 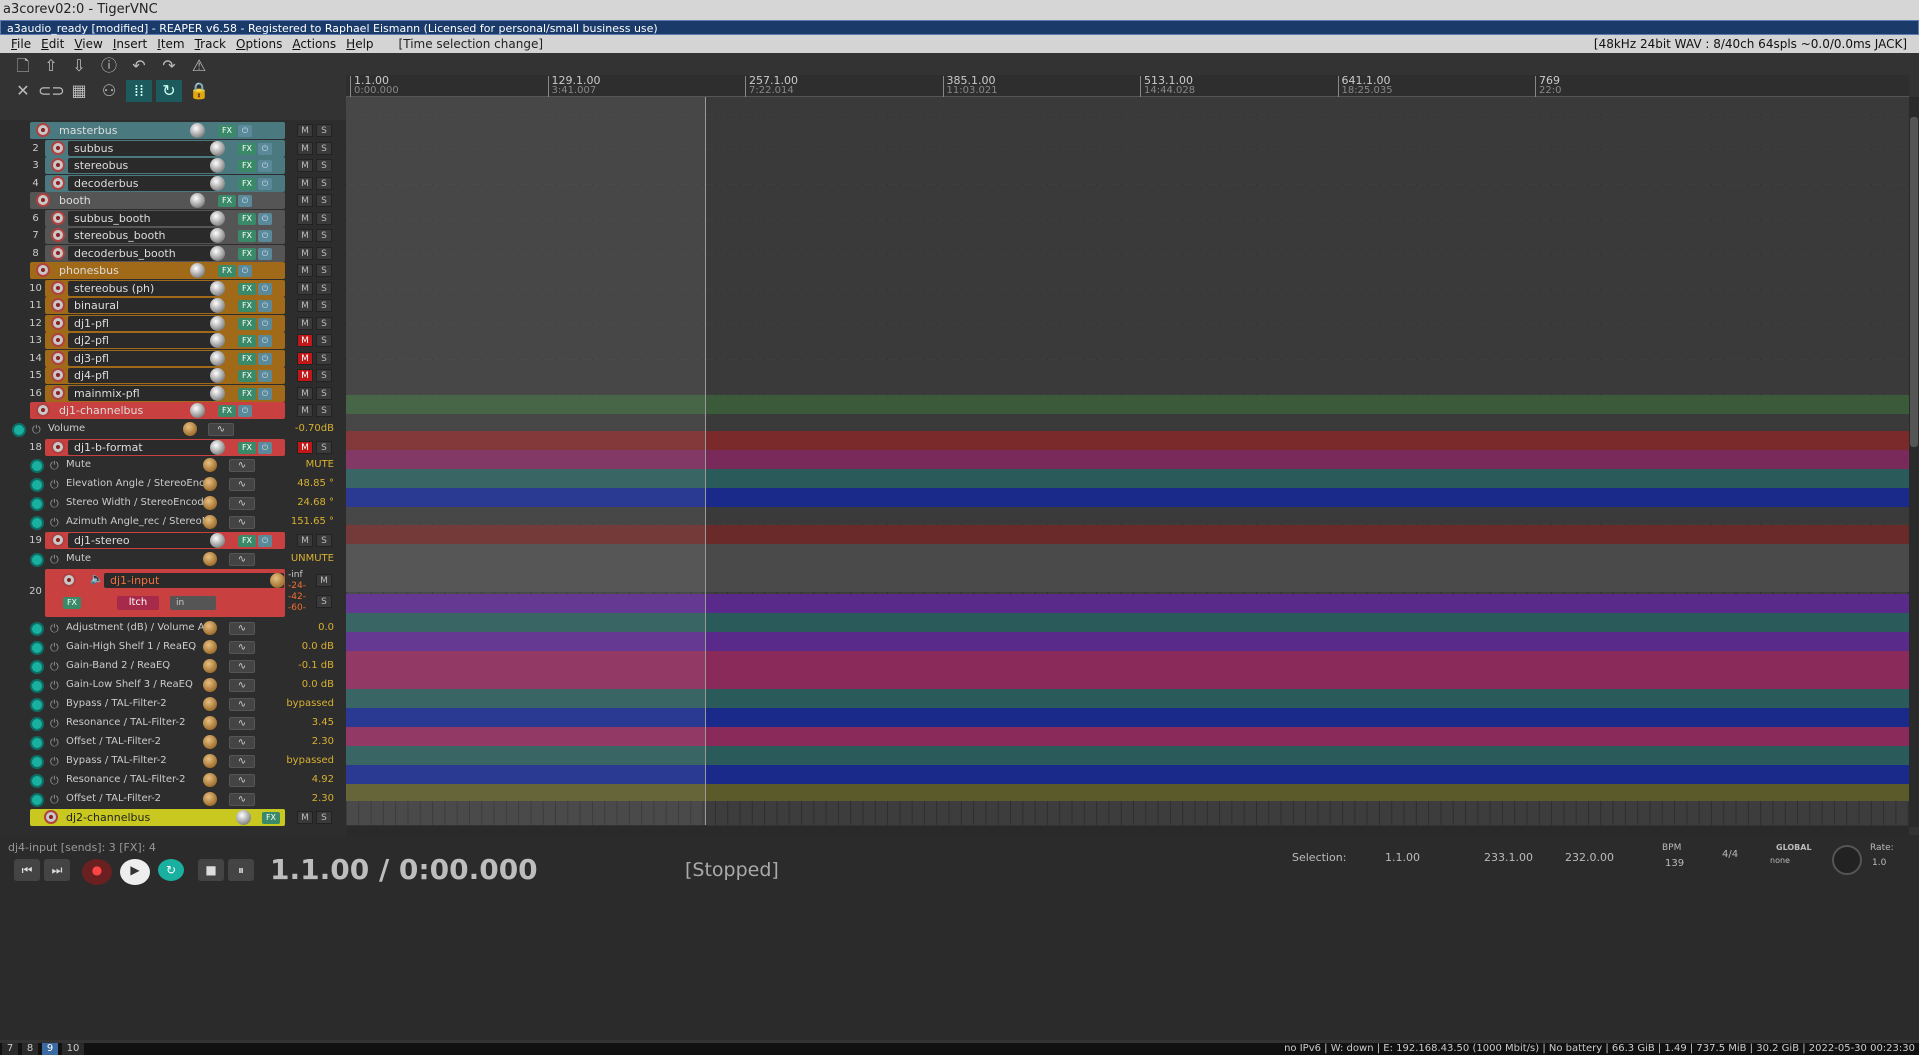 What do you see at coordinates (312, 521) in the screenshot?
I see `envelope-value: 151.65 °` at bounding box center [312, 521].